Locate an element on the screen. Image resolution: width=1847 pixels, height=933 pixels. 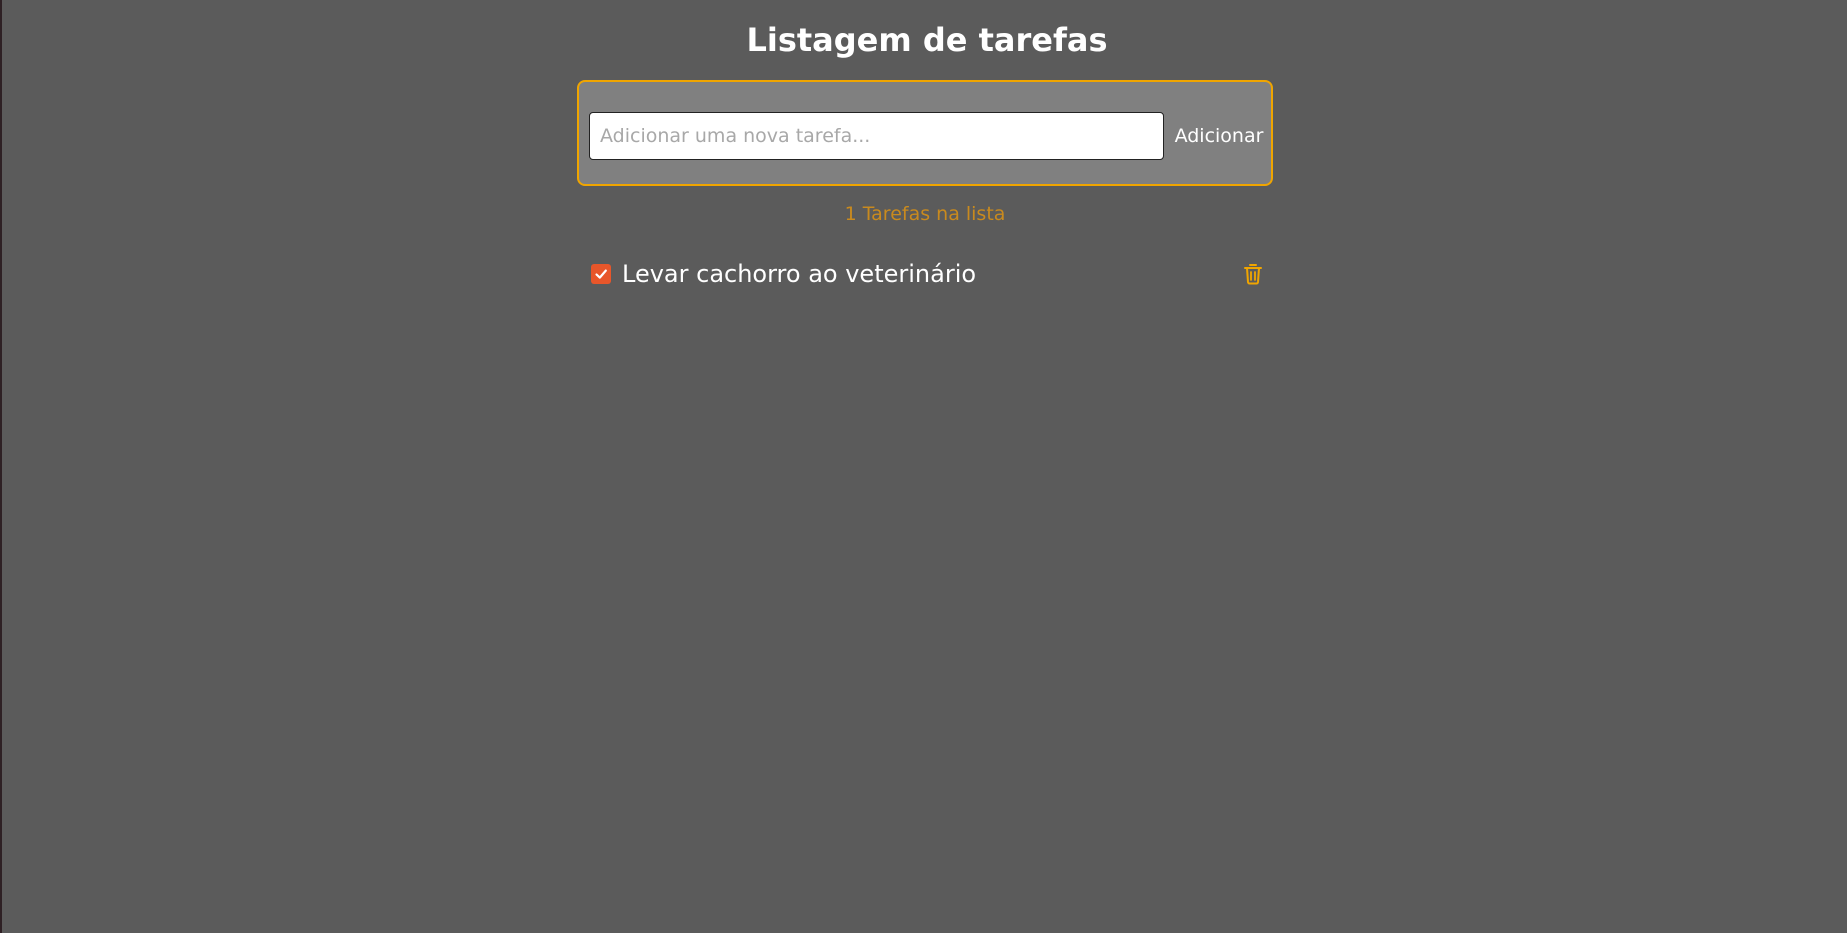
task-label: Levar cachorro ao veterinário is located at coordinates (799, 274).